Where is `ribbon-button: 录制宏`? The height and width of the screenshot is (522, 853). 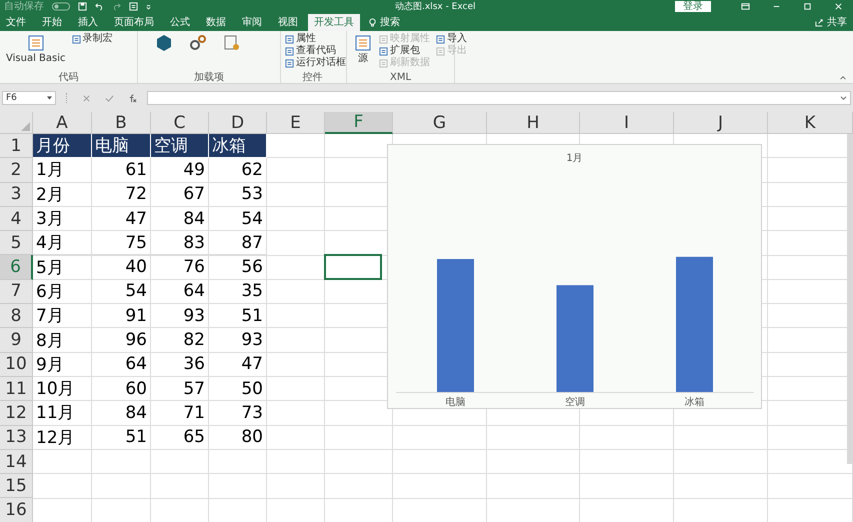
ribbon-button: 录制宏 is located at coordinates (92, 39).